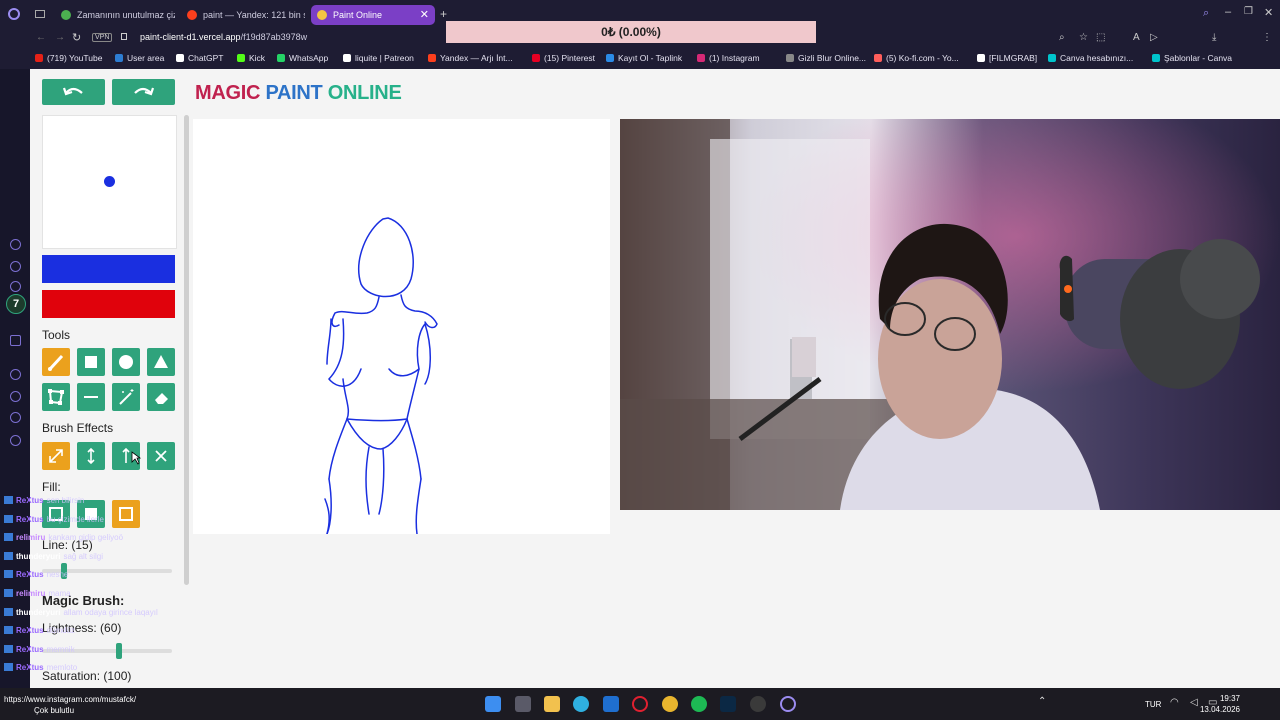 This screenshot has width=1280, height=720. Describe the element at coordinates (14, 14) in the screenshot. I see `browser-logo-icon` at that location.